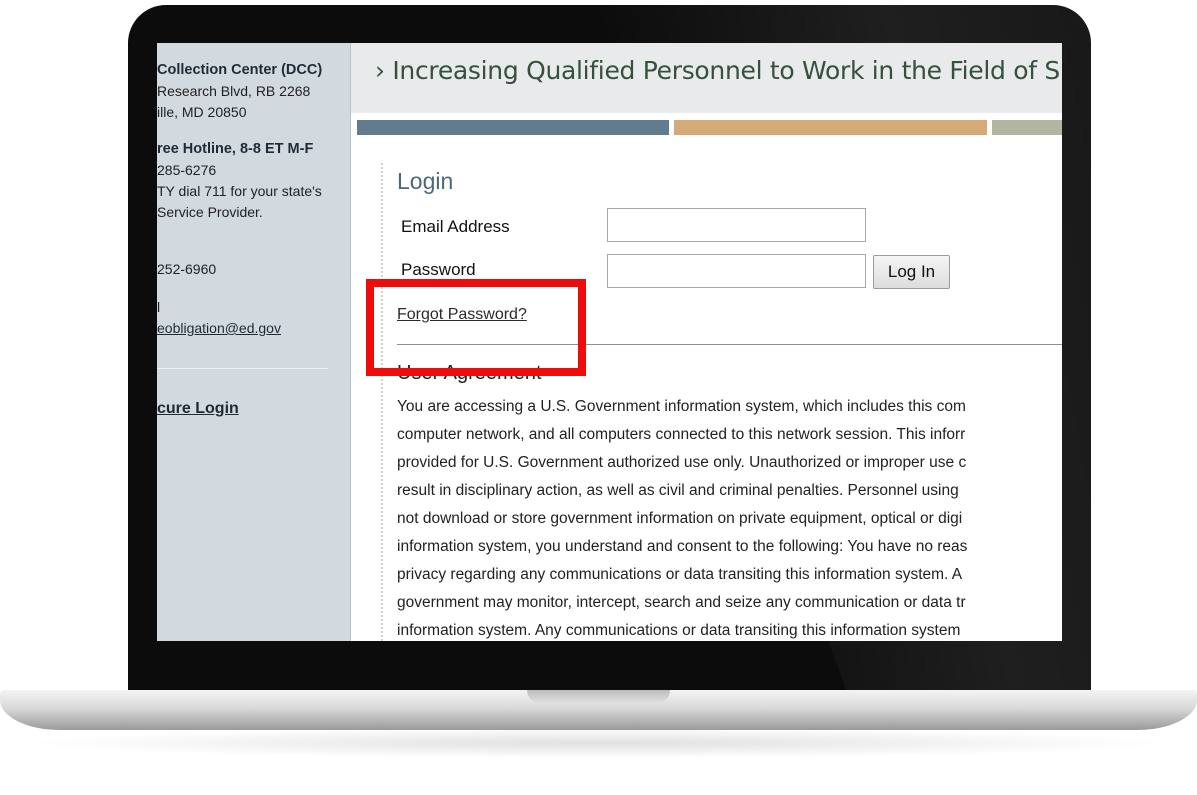 The height and width of the screenshot is (795, 1197). I want to click on sidebar-address-city: ille, MD 20850, so click(202, 112).